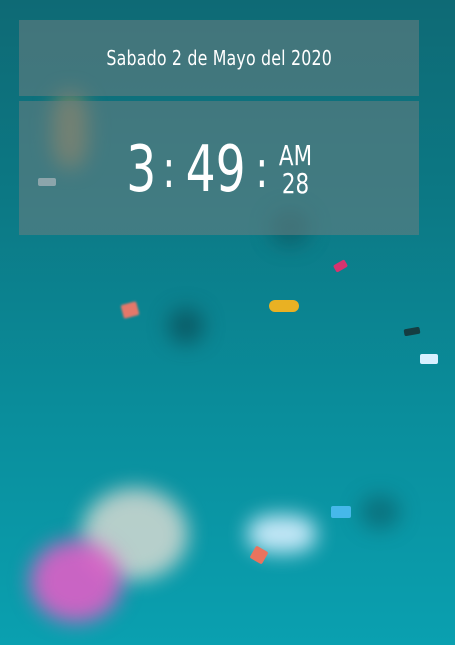 This screenshot has width=455, height=645. What do you see at coordinates (141, 170) in the screenshot?
I see `hours-value: 3` at bounding box center [141, 170].